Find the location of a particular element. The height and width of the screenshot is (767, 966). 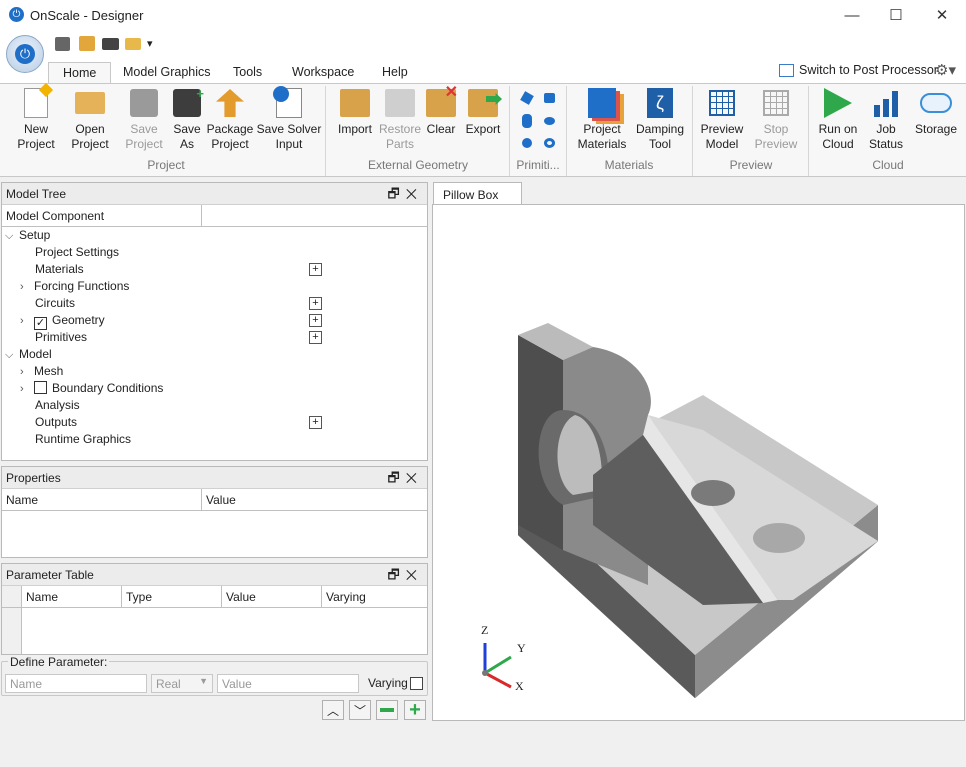

add-parameter-button: + is located at coordinates (415, 710).